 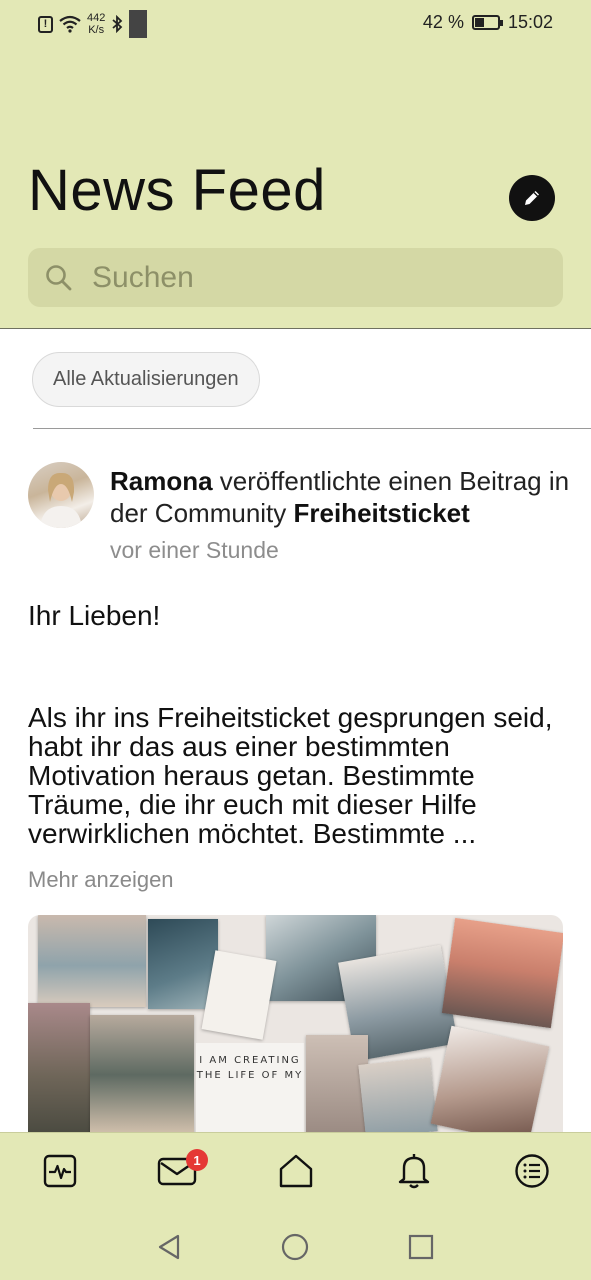 I want to click on activity-icon, so click(x=60, y=1171).